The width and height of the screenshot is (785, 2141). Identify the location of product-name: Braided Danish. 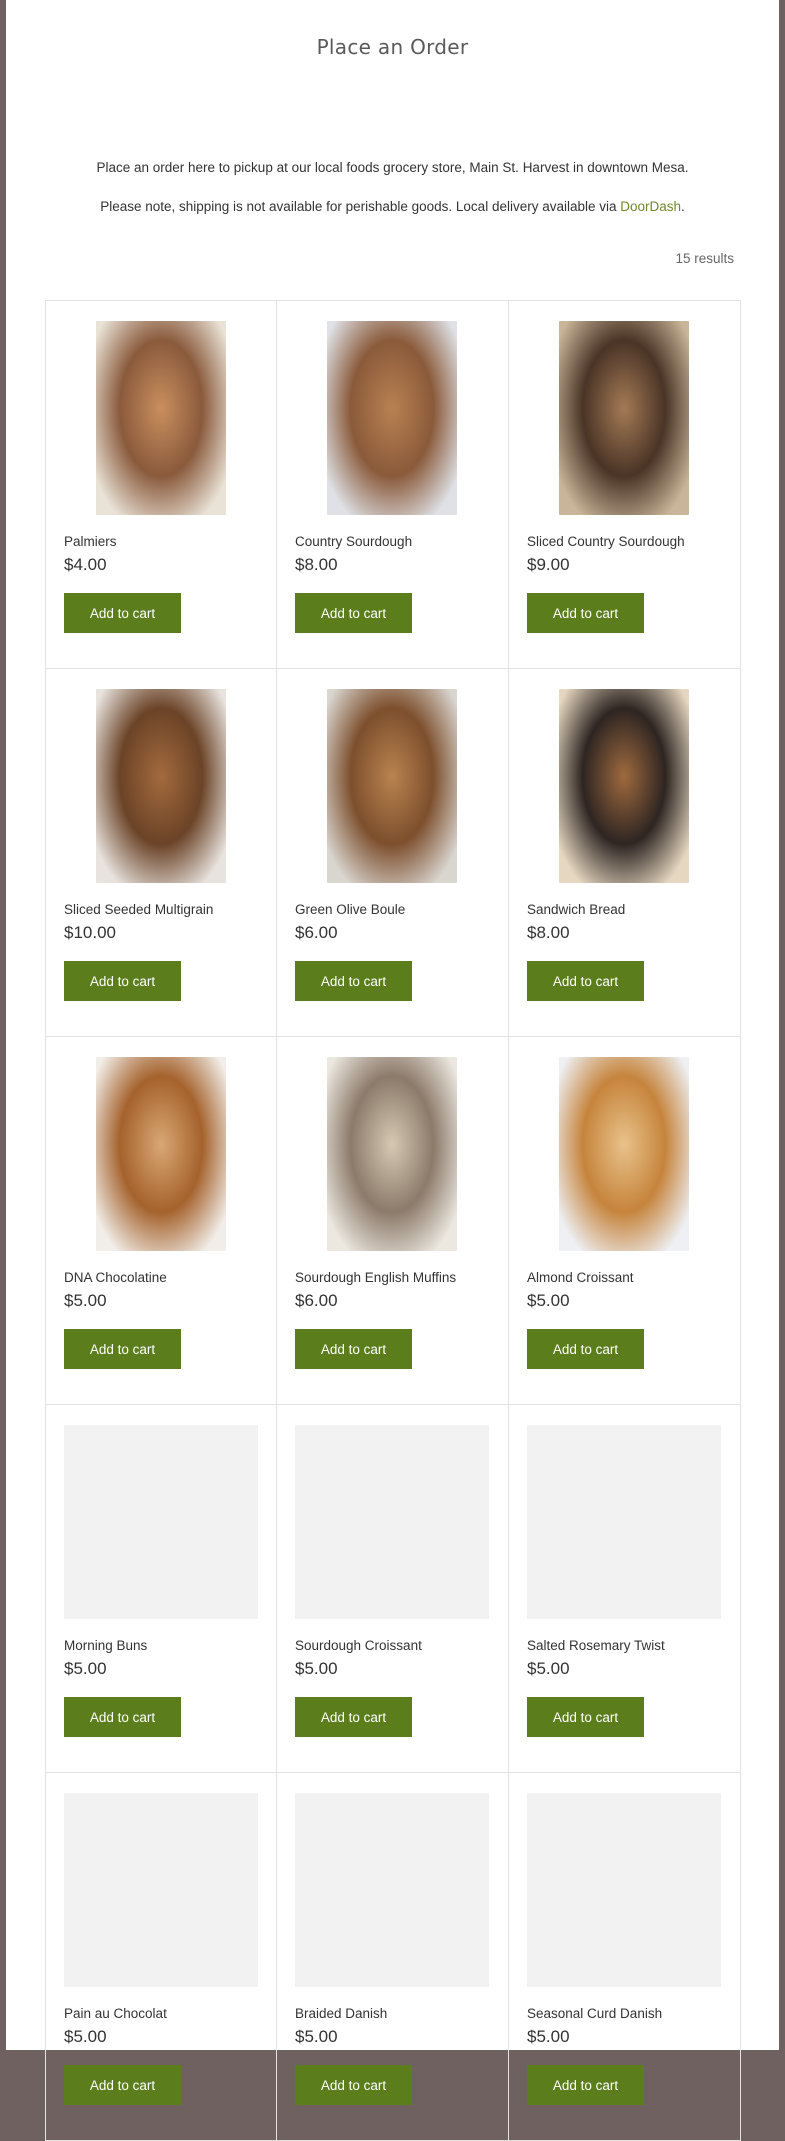
(341, 2013).